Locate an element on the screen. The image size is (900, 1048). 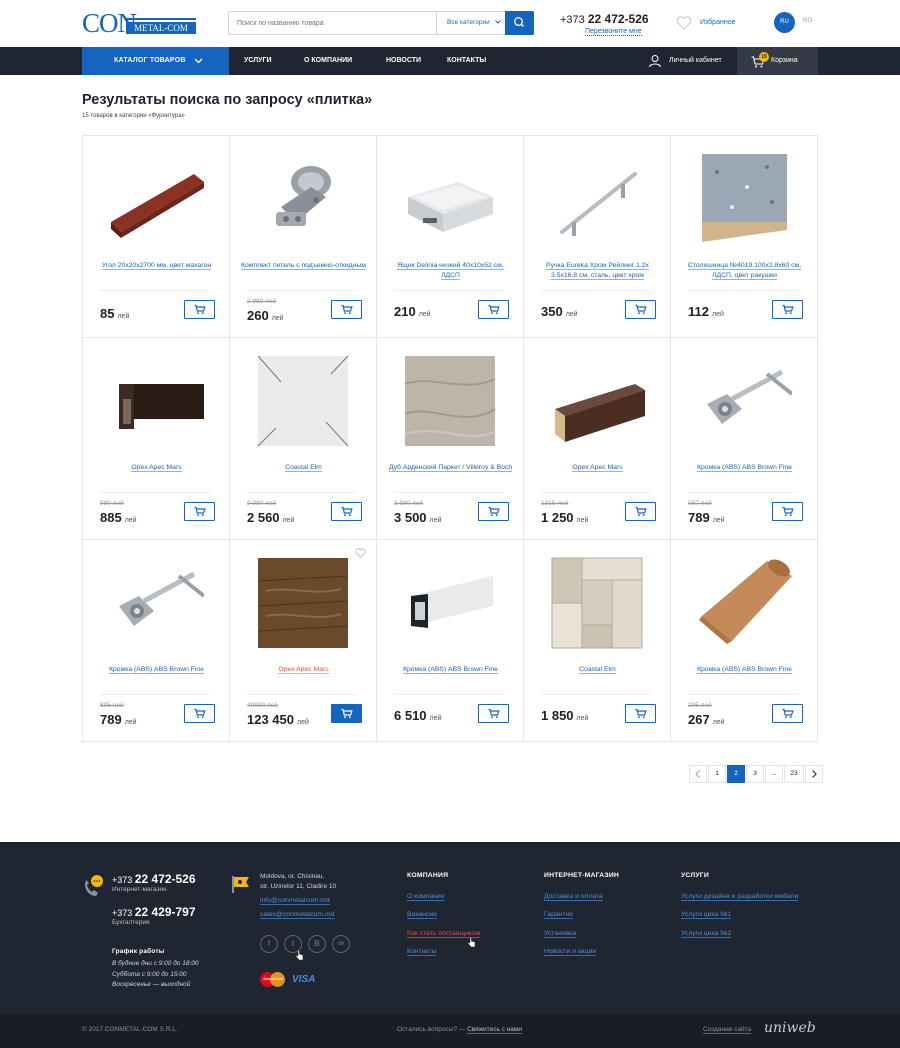
product-name: Ящик Delinia низкий 40x10x52 см, ЛДСП is located at coordinates (450, 271).